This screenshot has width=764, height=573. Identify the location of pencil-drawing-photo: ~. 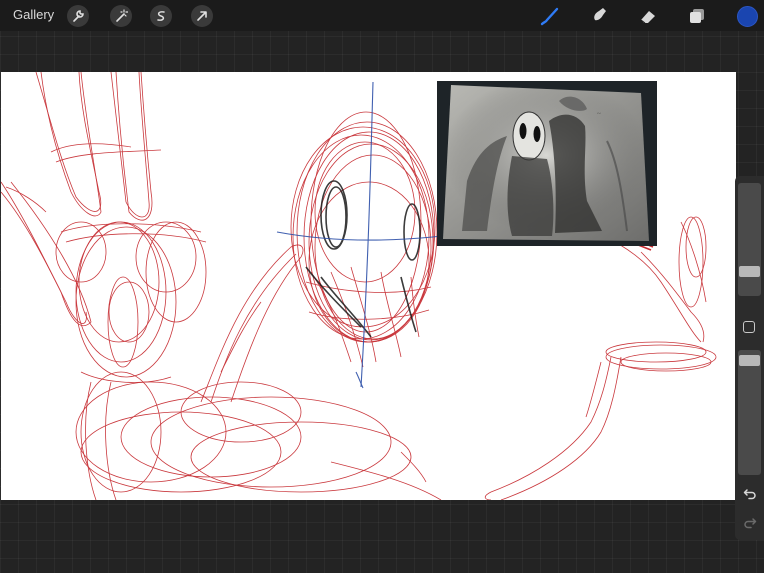
(547, 163).